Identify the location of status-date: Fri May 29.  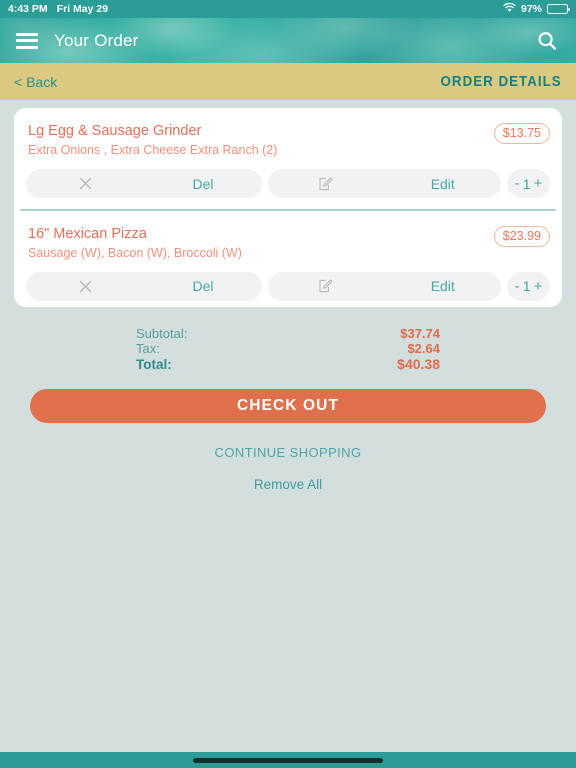
(82, 9).